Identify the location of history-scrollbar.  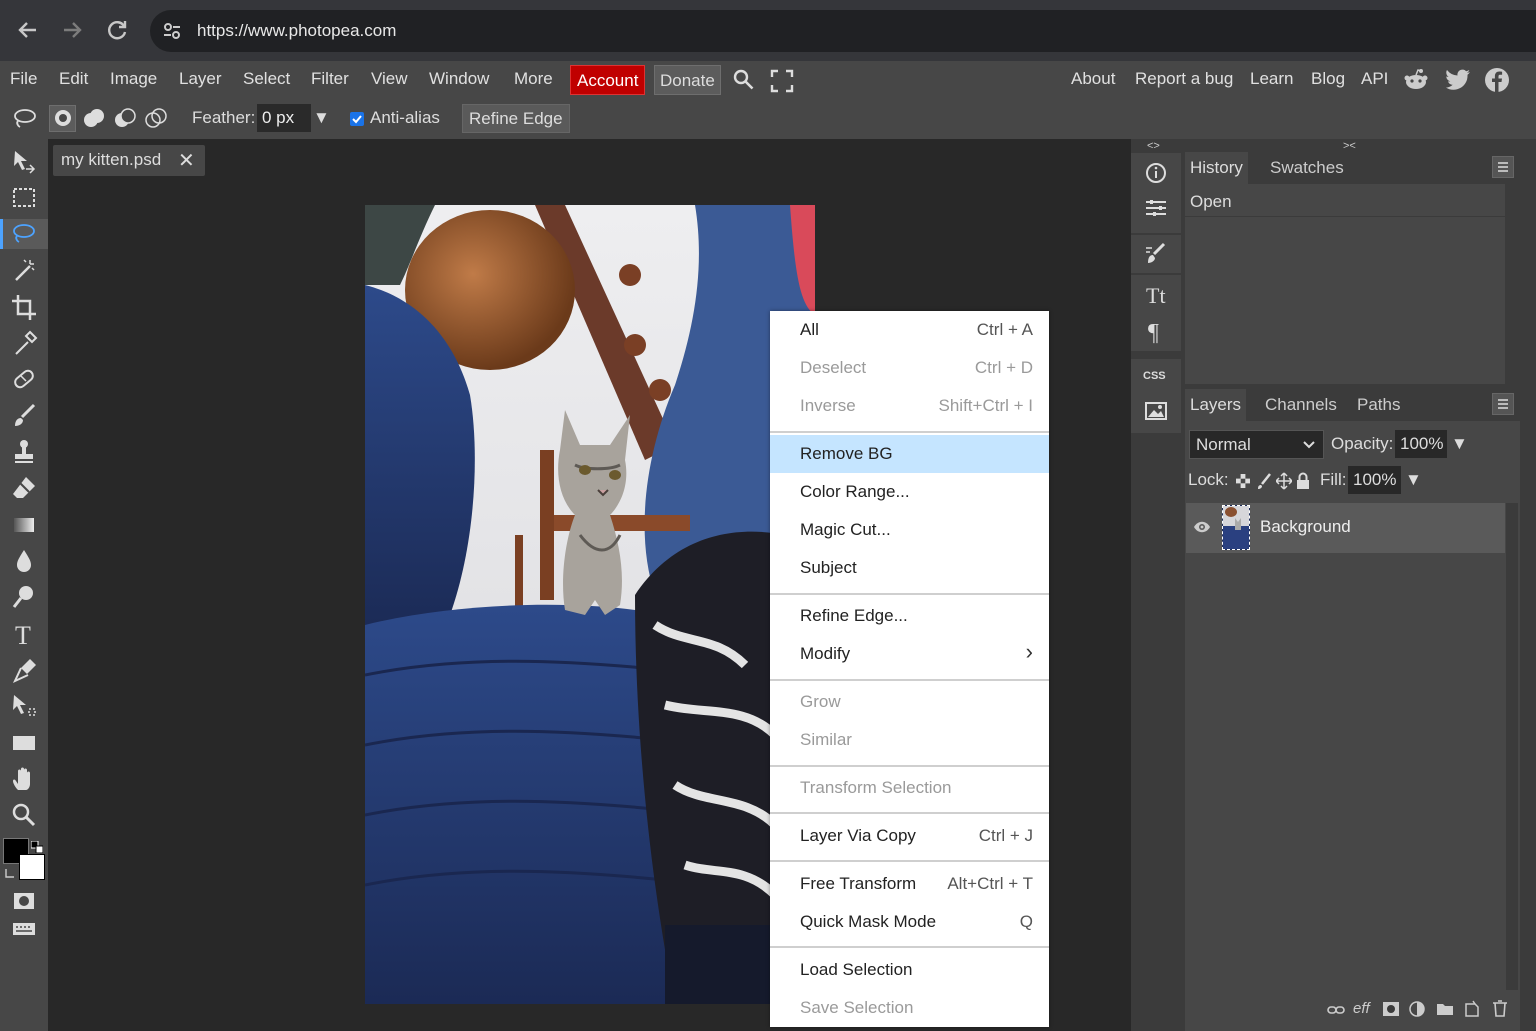
(1512, 284).